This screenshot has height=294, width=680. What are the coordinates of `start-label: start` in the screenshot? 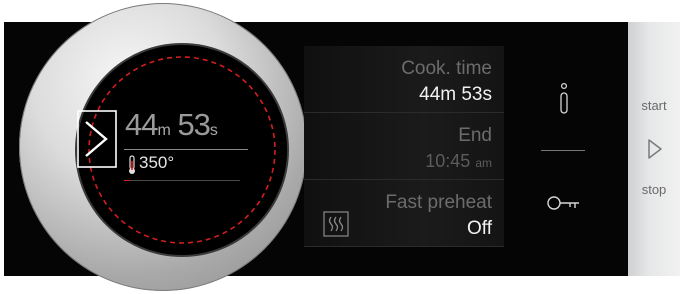 It's located at (654, 105).